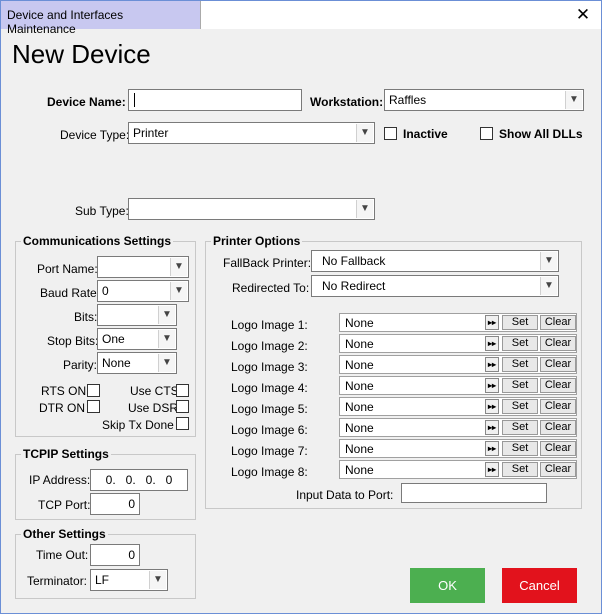  Describe the element at coordinates (154, 391) in the screenshot. I see `use-cts-label: Use CTS` at that location.